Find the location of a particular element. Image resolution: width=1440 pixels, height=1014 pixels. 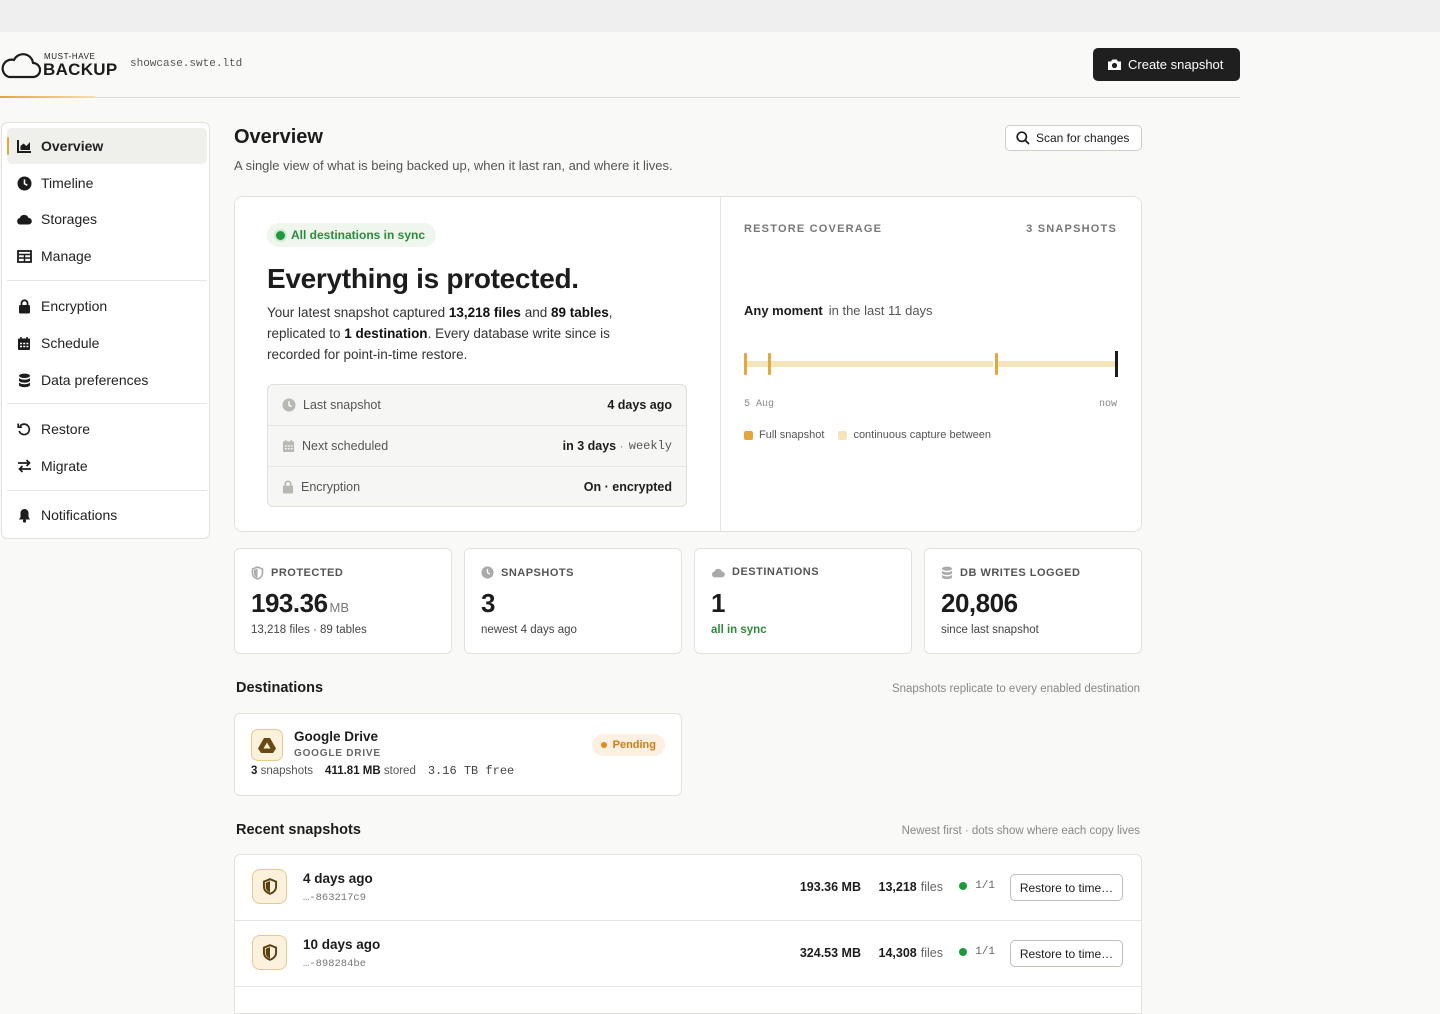

stat-label: PROTECTED is located at coordinates (297, 573).